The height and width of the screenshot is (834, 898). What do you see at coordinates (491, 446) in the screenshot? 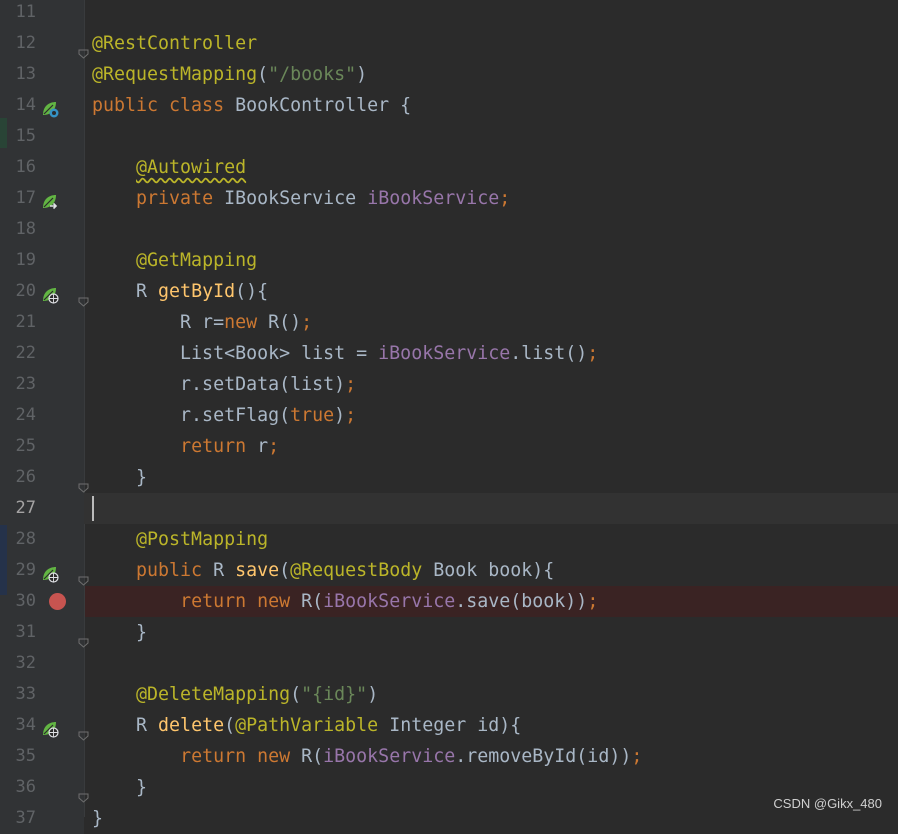
I see `code-area: return r;` at bounding box center [491, 446].